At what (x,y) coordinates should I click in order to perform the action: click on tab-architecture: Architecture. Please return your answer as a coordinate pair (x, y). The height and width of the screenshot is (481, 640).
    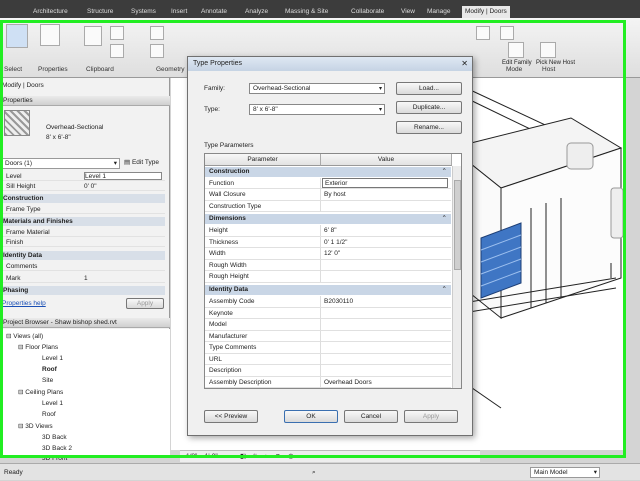
    Looking at the image, I should click on (50, 12).